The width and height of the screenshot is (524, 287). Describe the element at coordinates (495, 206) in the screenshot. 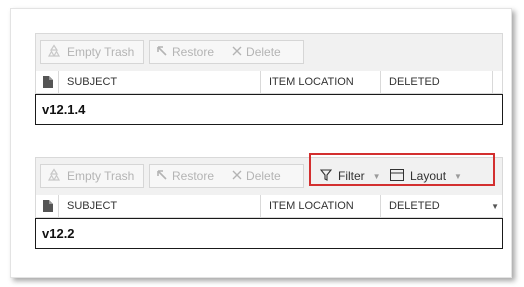

I see `sort-desc-icon: ▼` at that location.